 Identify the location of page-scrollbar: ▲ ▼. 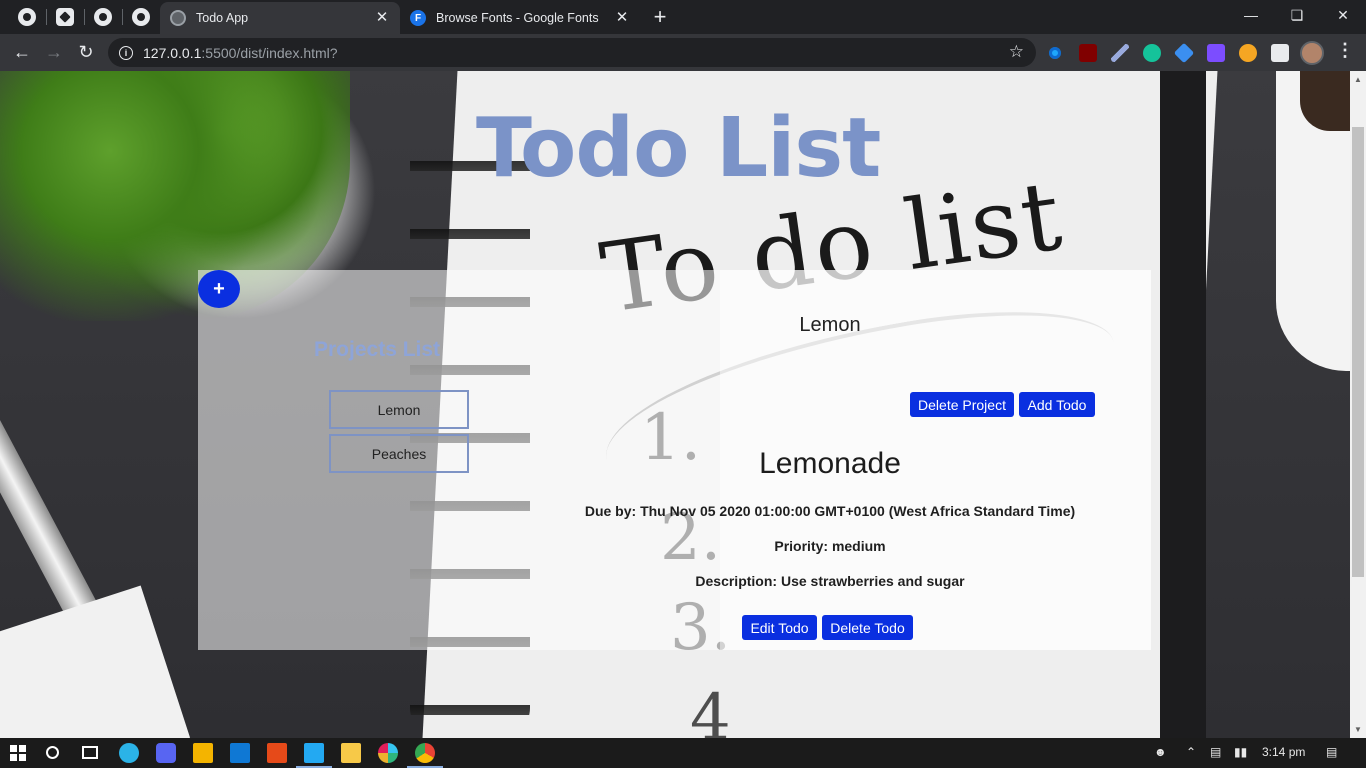
(1358, 404).